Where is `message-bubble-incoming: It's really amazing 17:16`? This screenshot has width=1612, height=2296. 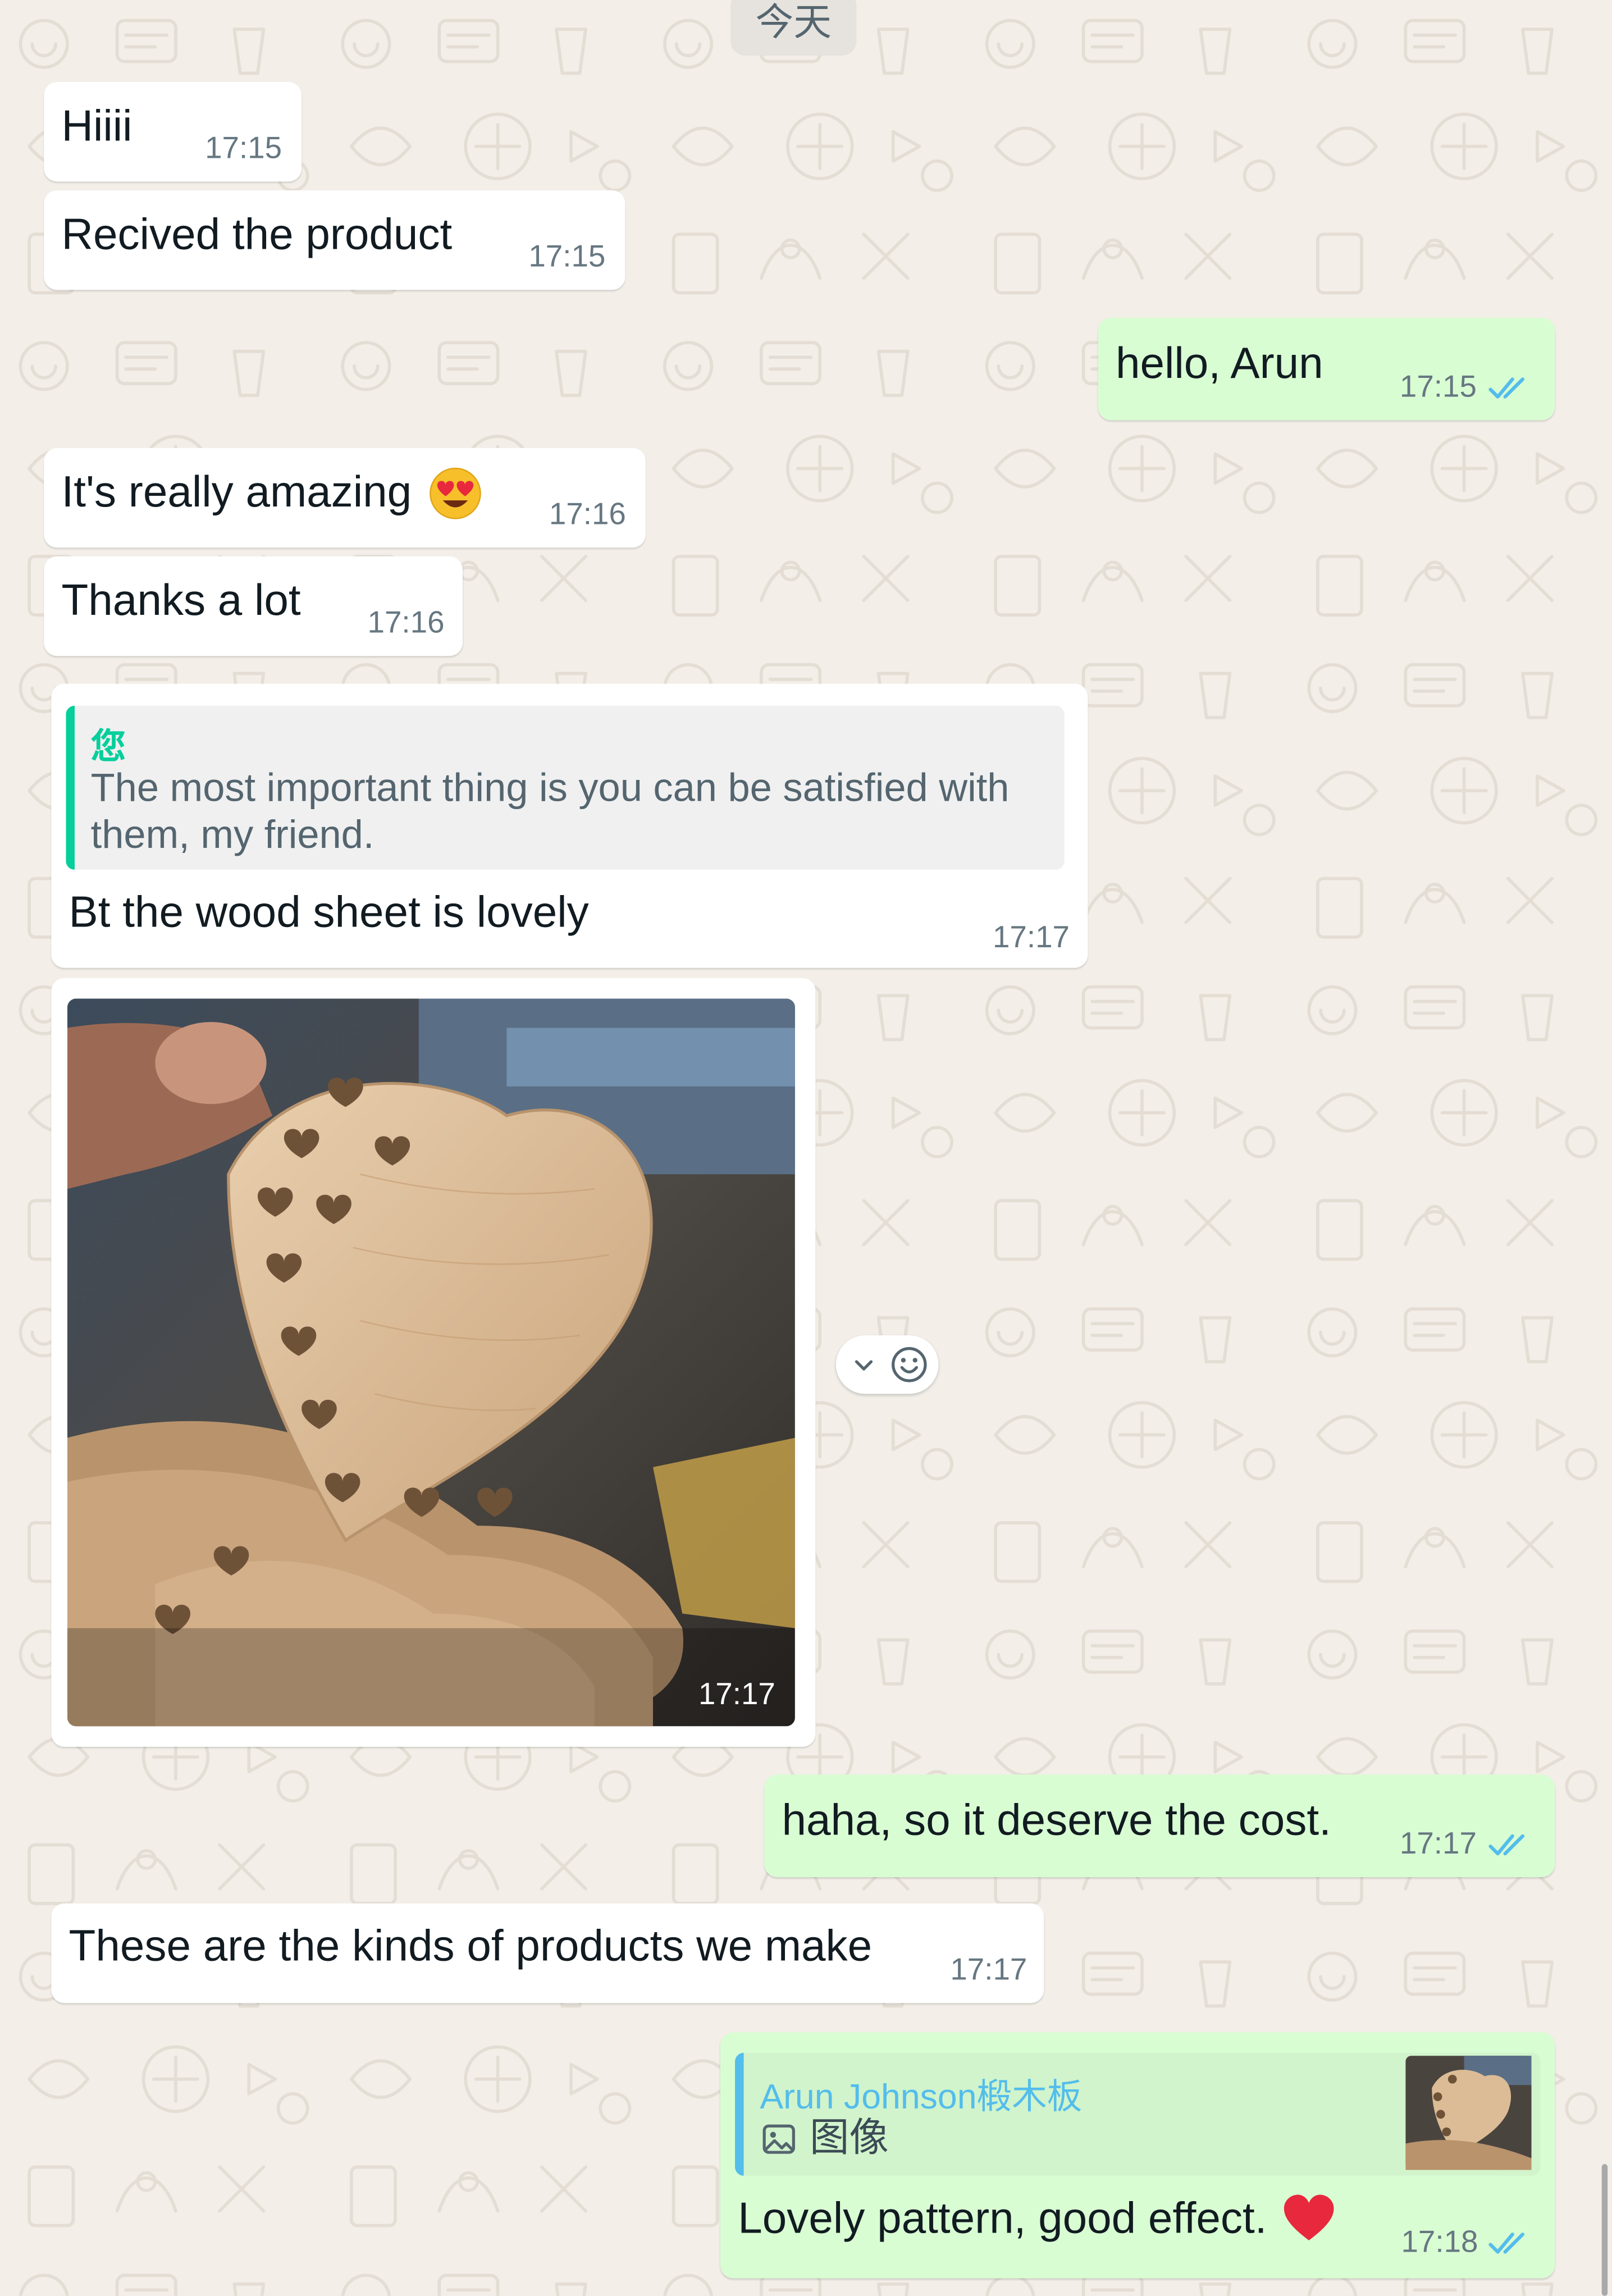 message-bubble-incoming: It's really amazing 17:16 is located at coordinates (345, 498).